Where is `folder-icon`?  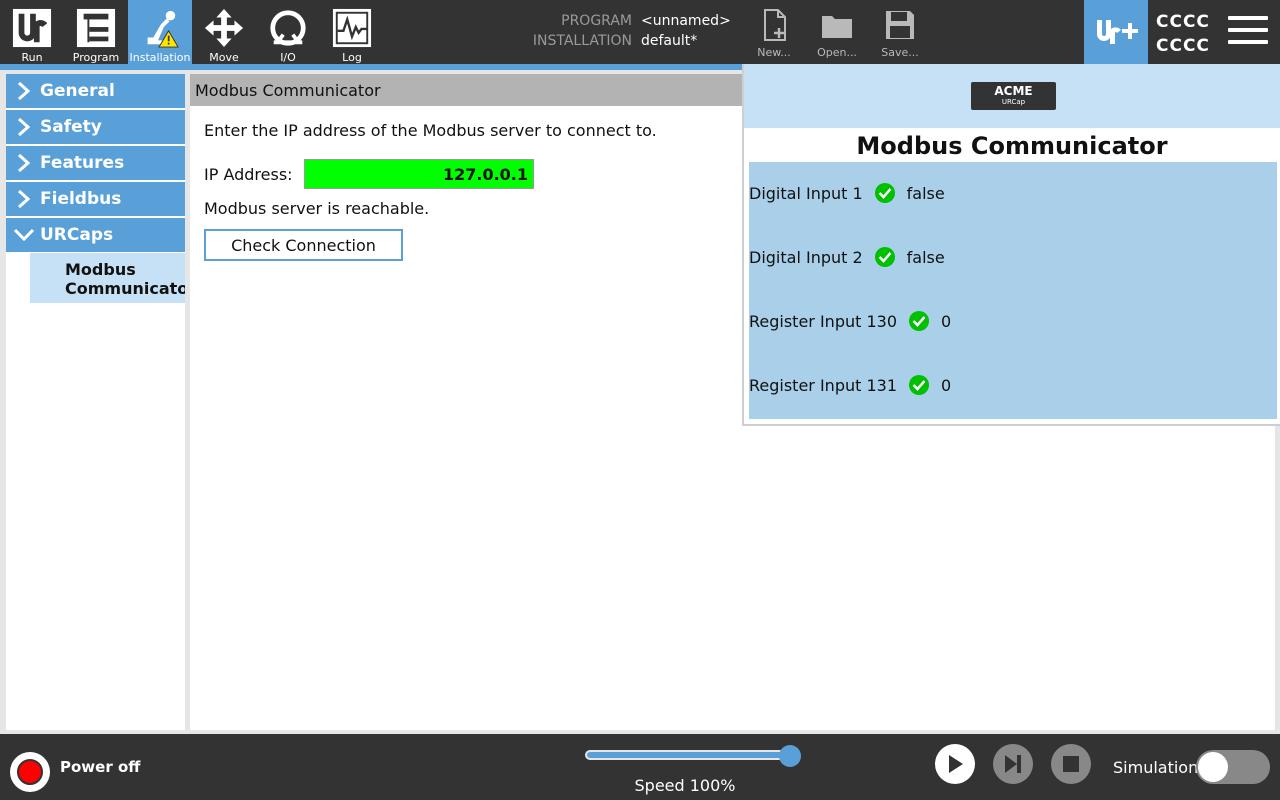
folder-icon is located at coordinates (837, 27).